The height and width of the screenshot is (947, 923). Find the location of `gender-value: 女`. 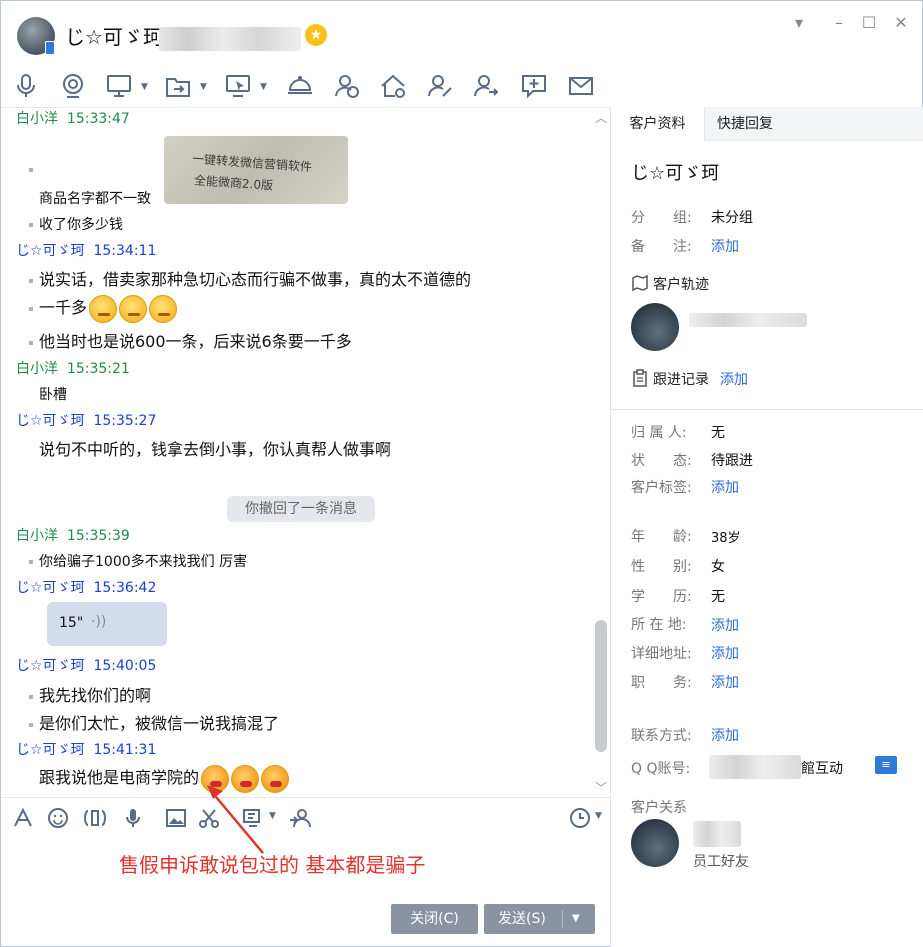

gender-value: 女 is located at coordinates (718, 567).